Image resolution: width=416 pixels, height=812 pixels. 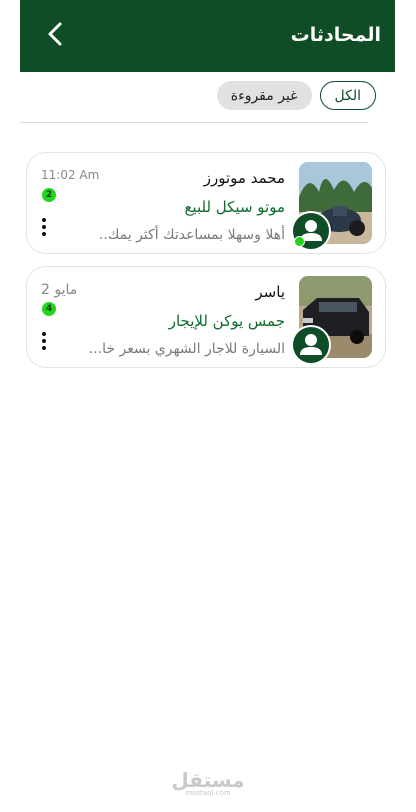 What do you see at coordinates (264, 95) in the screenshot?
I see `filter-unread-button: غير مقروءة` at bounding box center [264, 95].